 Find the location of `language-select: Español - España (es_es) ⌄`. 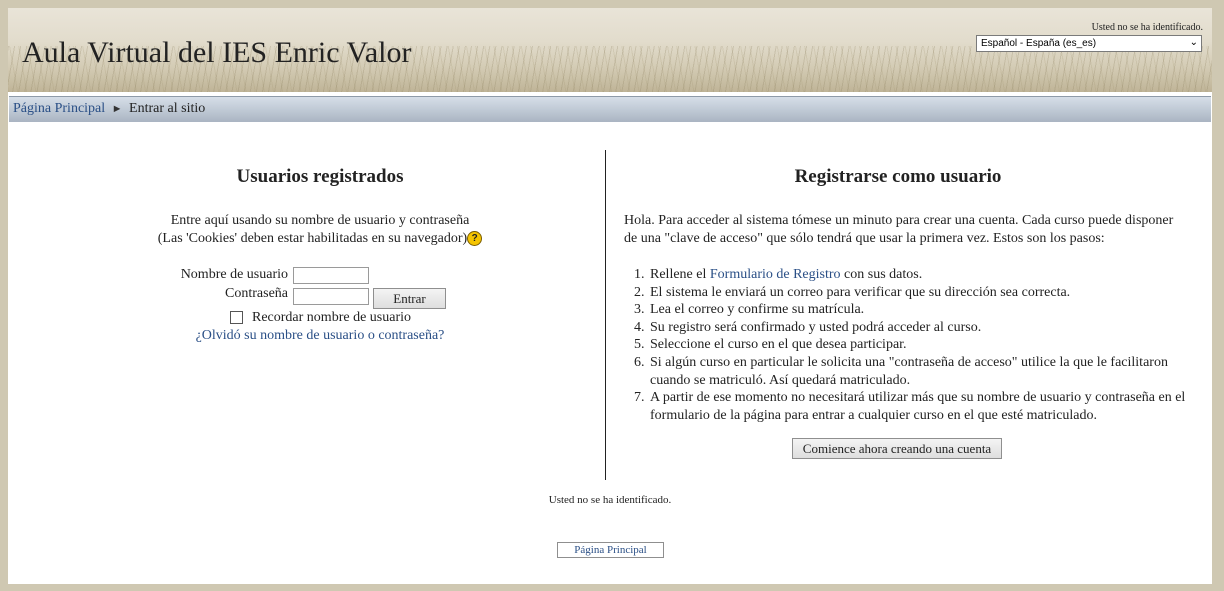

language-select: Español - España (es_es) ⌄ is located at coordinates (1089, 43).